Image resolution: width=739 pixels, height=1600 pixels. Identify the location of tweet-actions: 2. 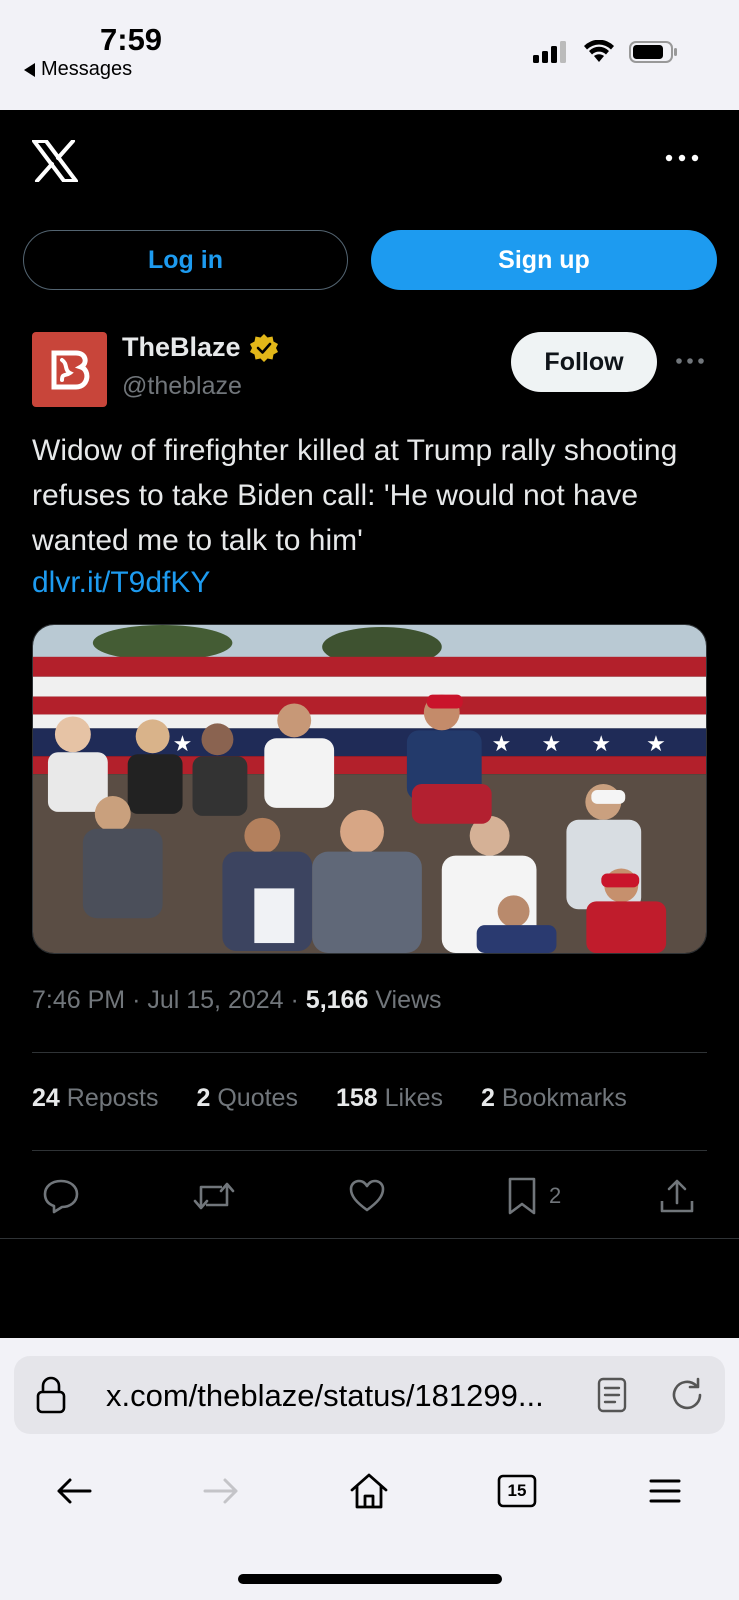
(369, 1196).